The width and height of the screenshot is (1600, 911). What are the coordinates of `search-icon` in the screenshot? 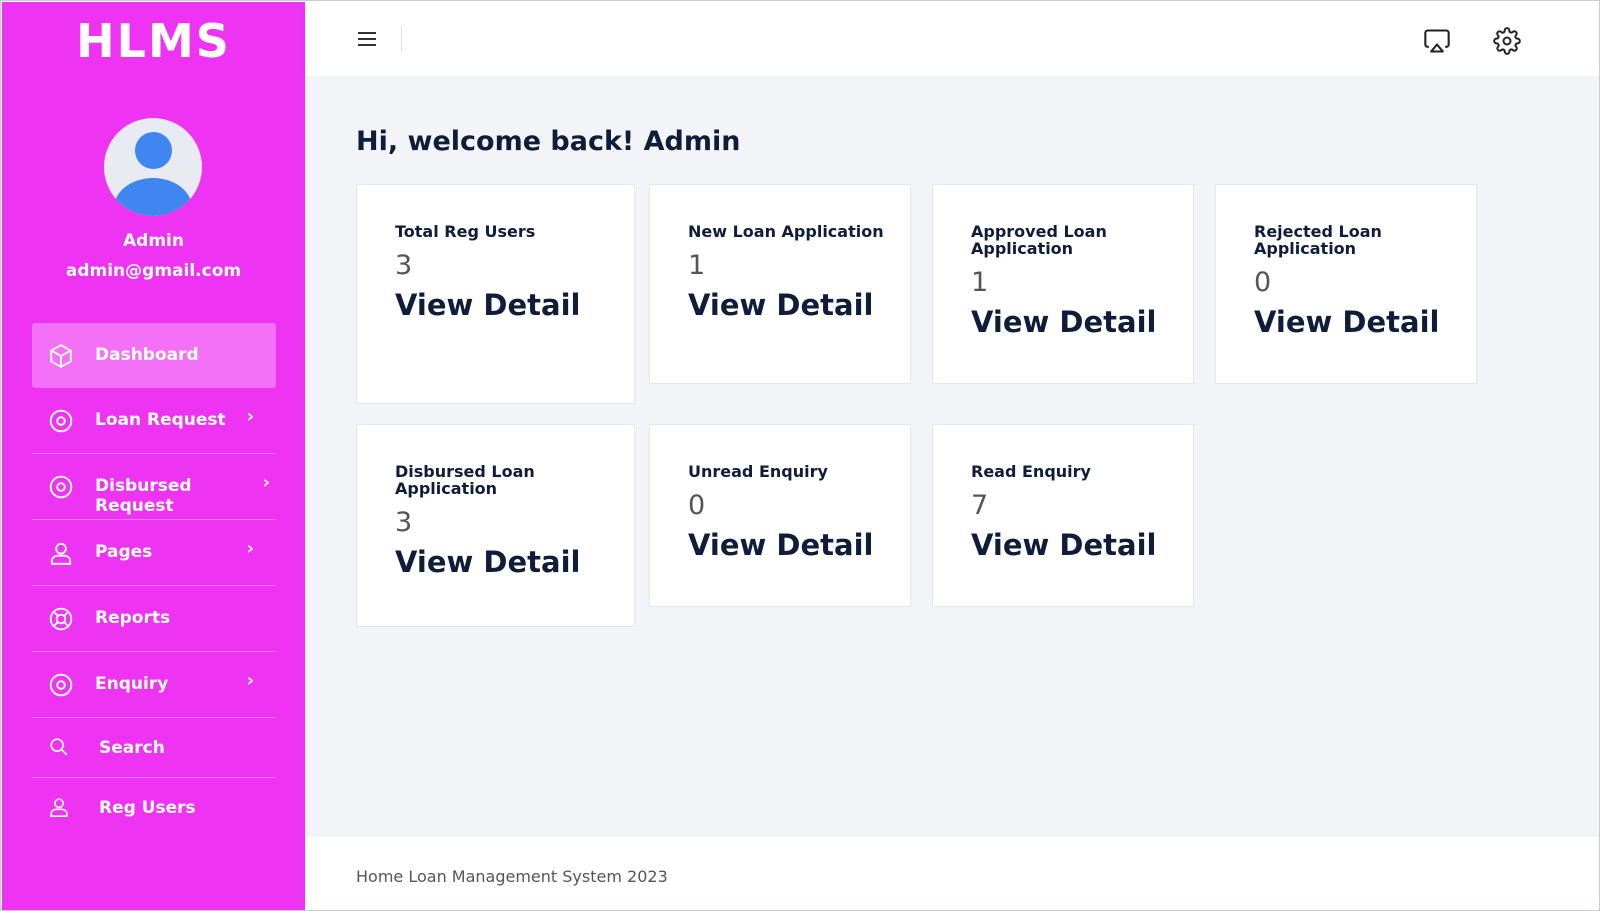 It's located at (59, 747).